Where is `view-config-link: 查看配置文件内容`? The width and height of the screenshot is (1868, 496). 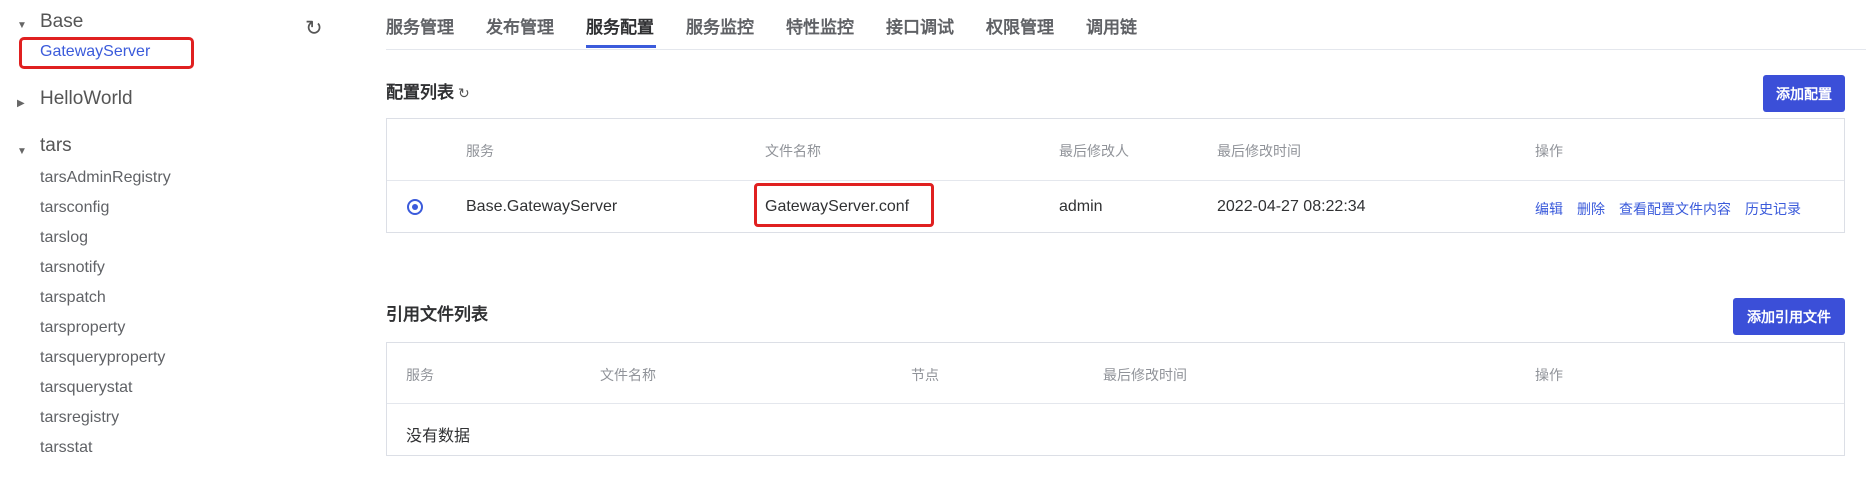
view-config-link: 查看配置文件内容 is located at coordinates (1675, 209).